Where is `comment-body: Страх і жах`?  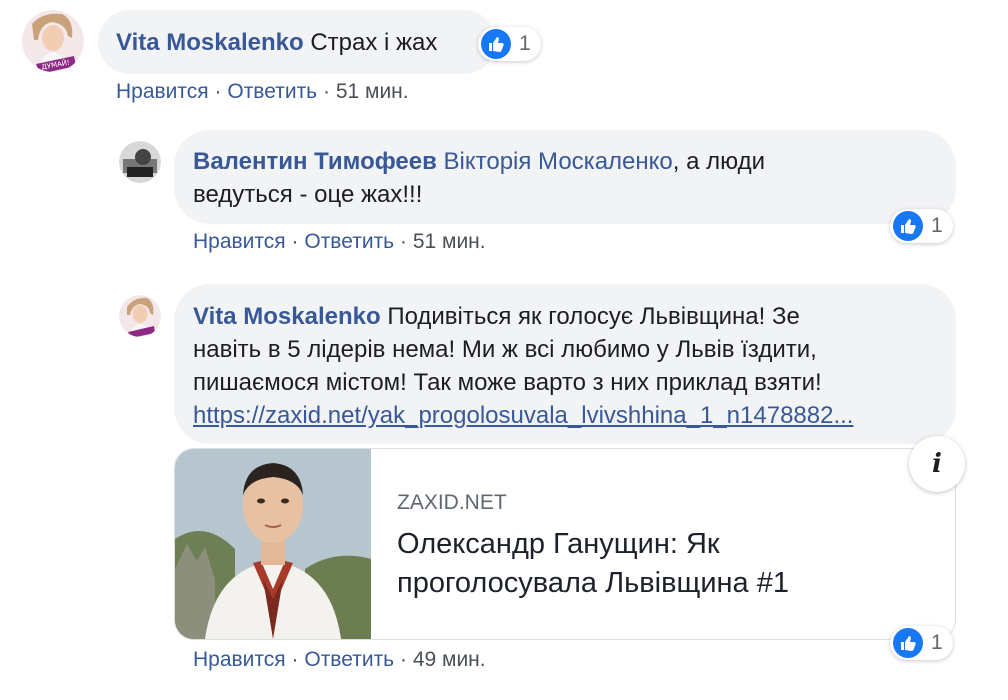
comment-body: Страх і жах is located at coordinates (374, 42).